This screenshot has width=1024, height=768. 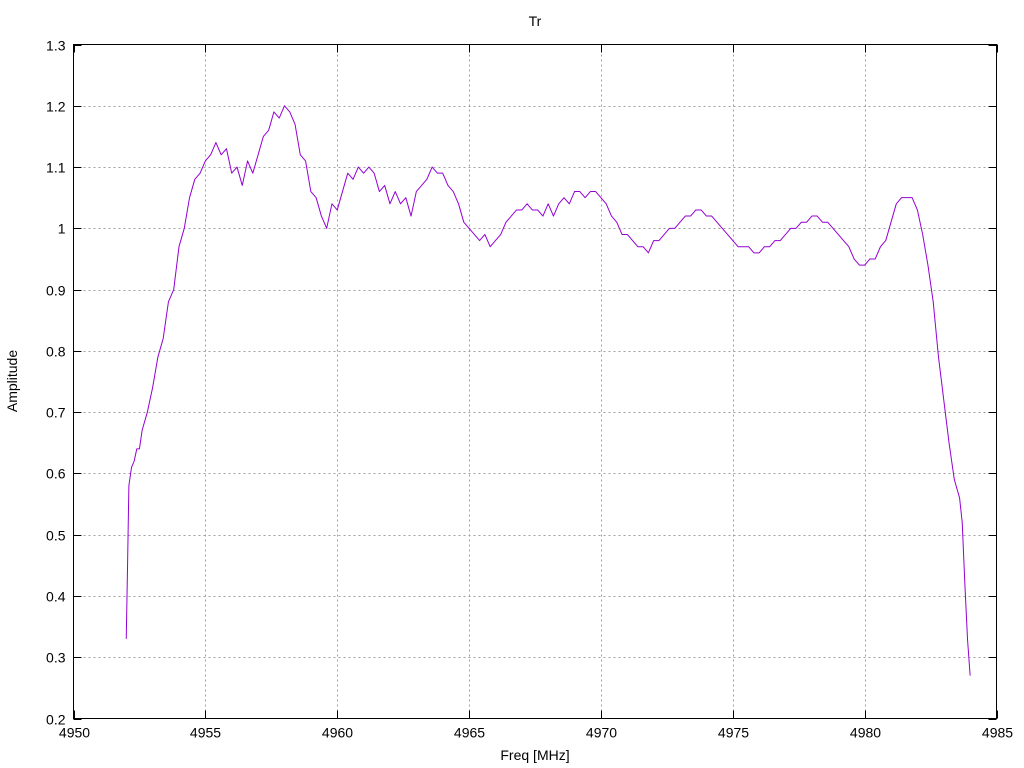 I want to click on x-tick-label: 4975, so click(x=733, y=733).